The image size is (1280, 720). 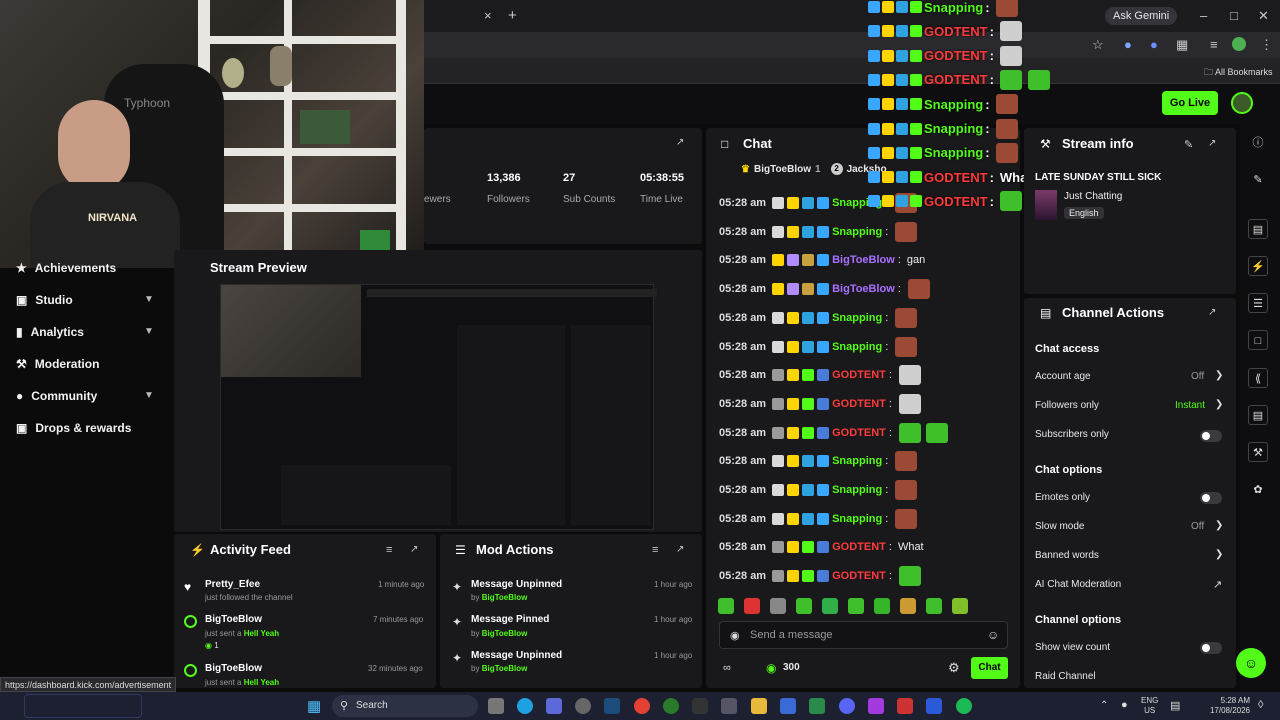 What do you see at coordinates (642, 706) in the screenshot?
I see `chrome-icon` at bounding box center [642, 706].